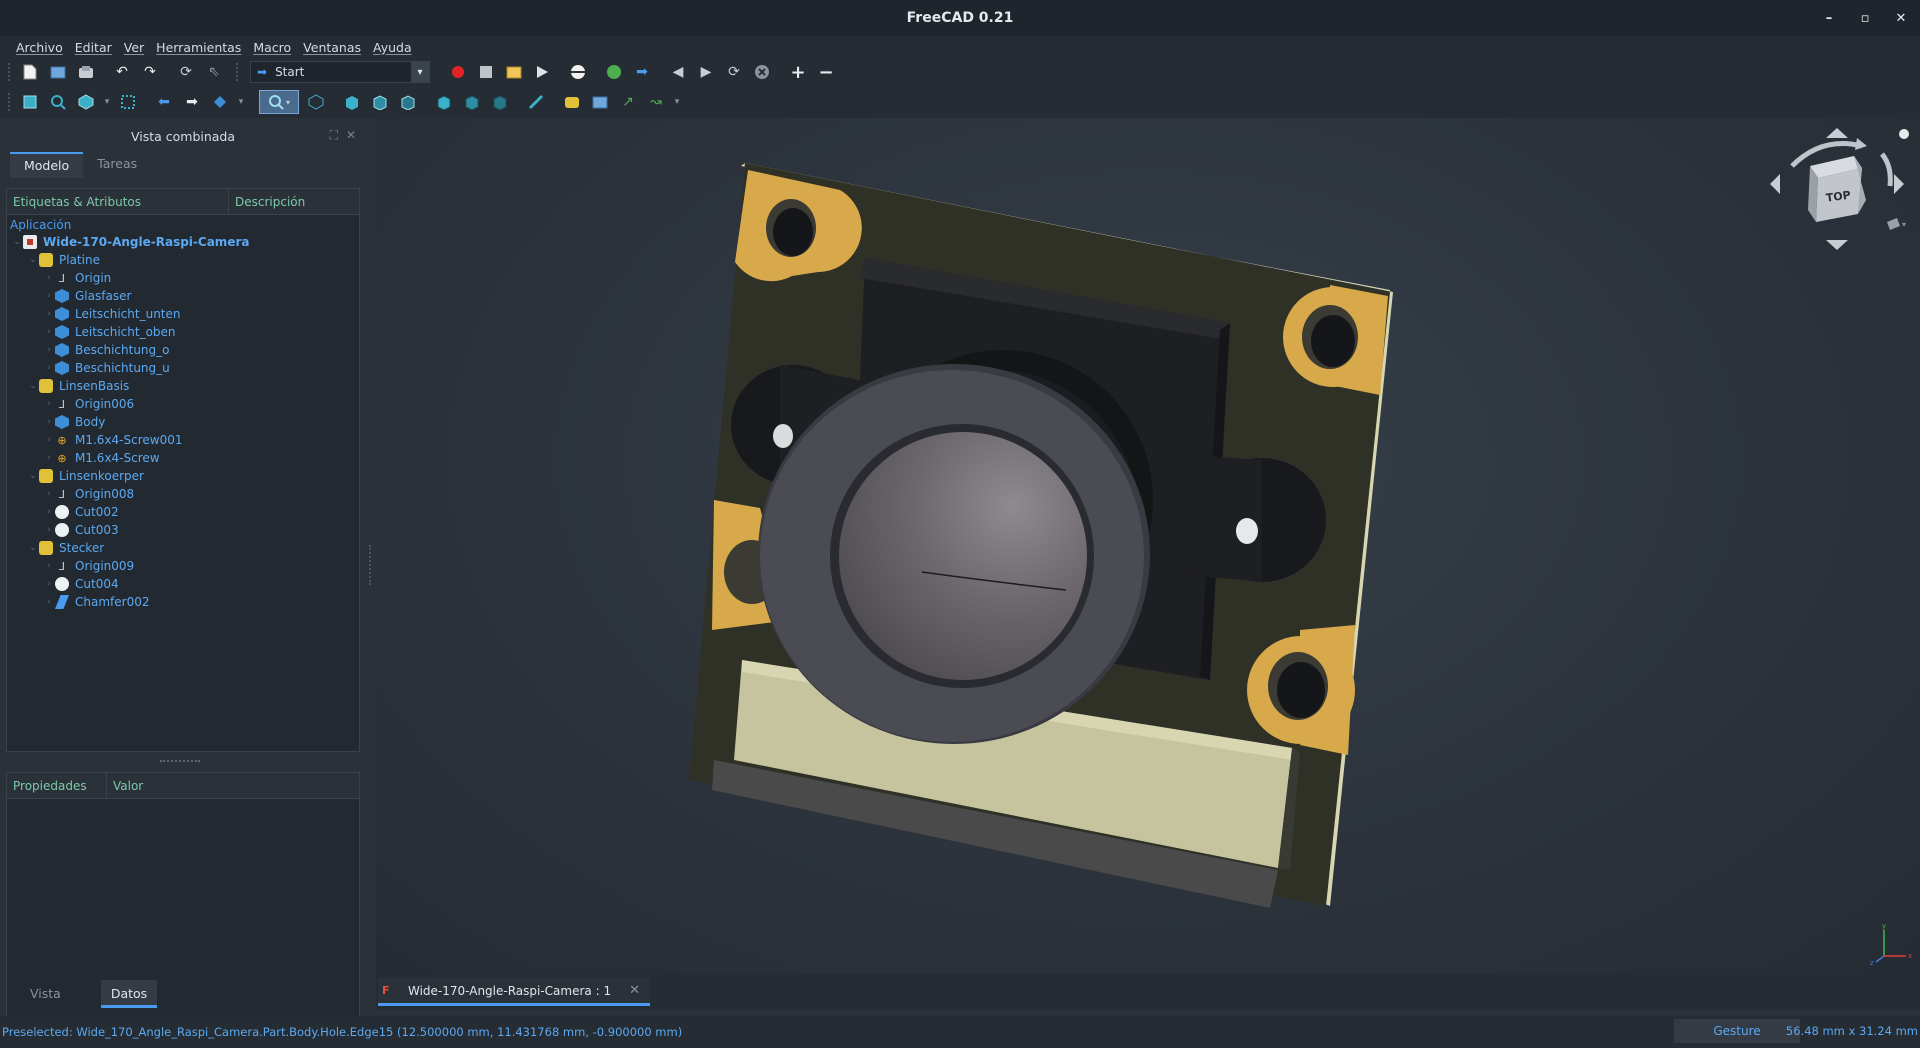 The height and width of the screenshot is (1048, 1920). Describe the element at coordinates (408, 102) in the screenshot. I see `right-view-icon` at that location.